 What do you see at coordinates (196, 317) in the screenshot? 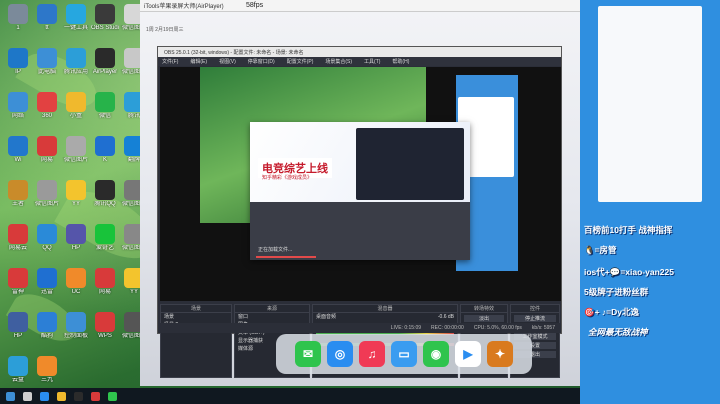
I see `scene-item: 场景` at bounding box center [196, 317].